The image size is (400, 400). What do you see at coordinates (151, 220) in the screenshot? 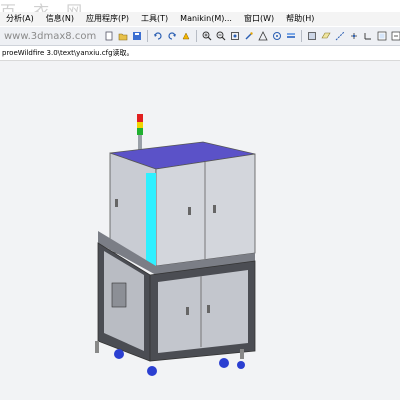
I see `accent-column` at bounding box center [151, 220].